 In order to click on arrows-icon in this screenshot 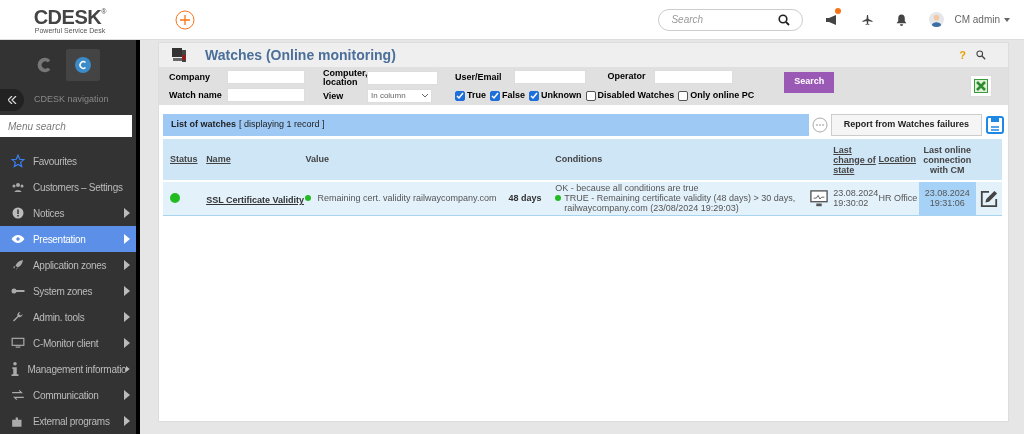, I will do `click(18, 395)`.